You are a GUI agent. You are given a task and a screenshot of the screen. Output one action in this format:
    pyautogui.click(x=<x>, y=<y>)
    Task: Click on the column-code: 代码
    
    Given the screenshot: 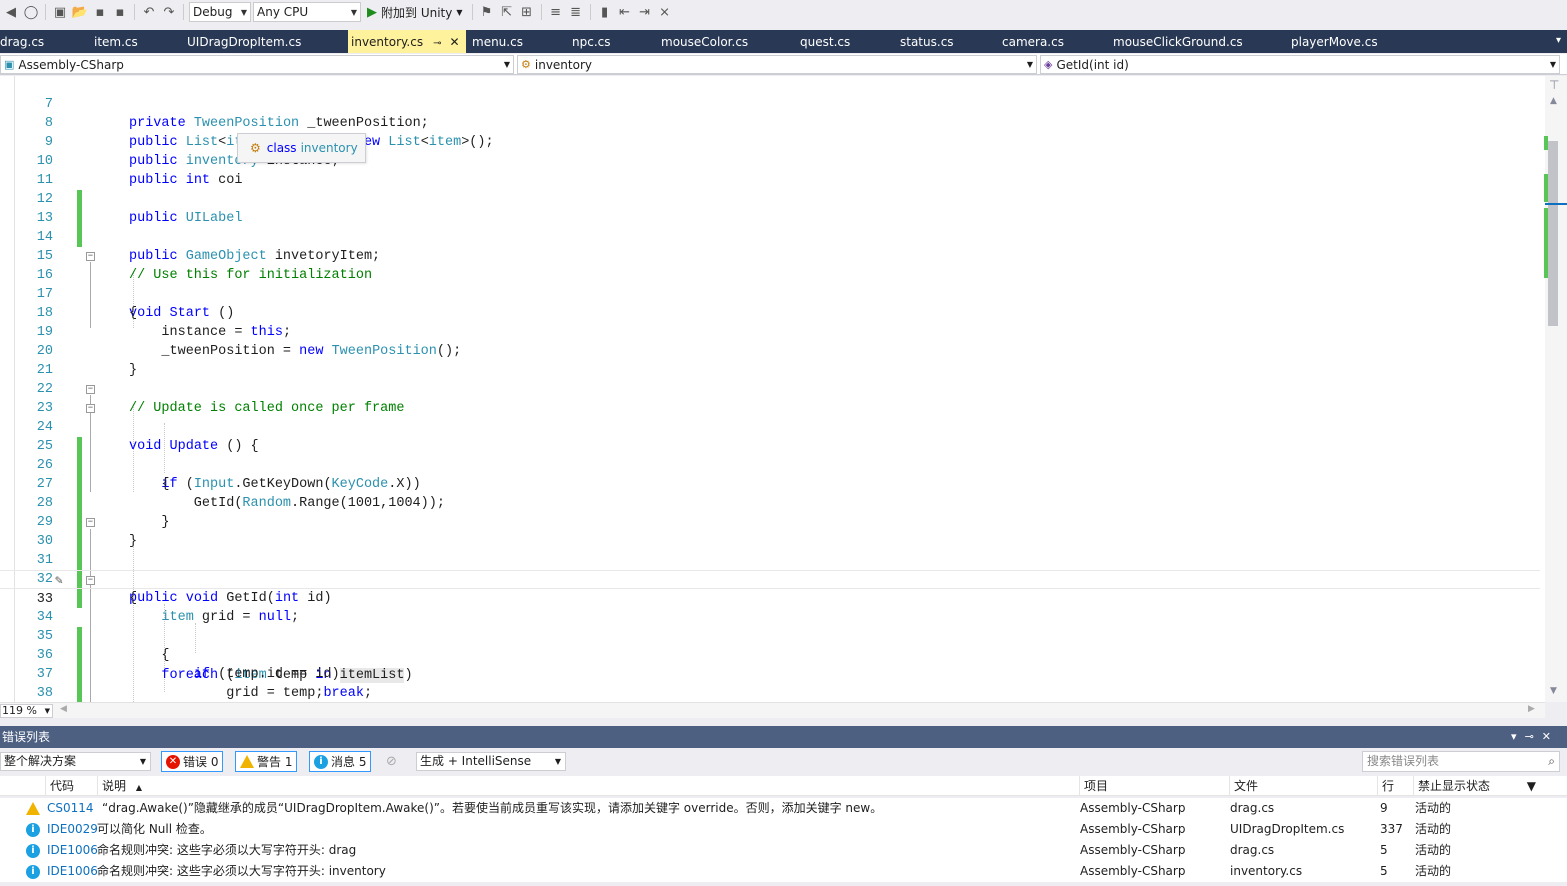 What is the action you would take?
    pyautogui.click(x=72, y=786)
    